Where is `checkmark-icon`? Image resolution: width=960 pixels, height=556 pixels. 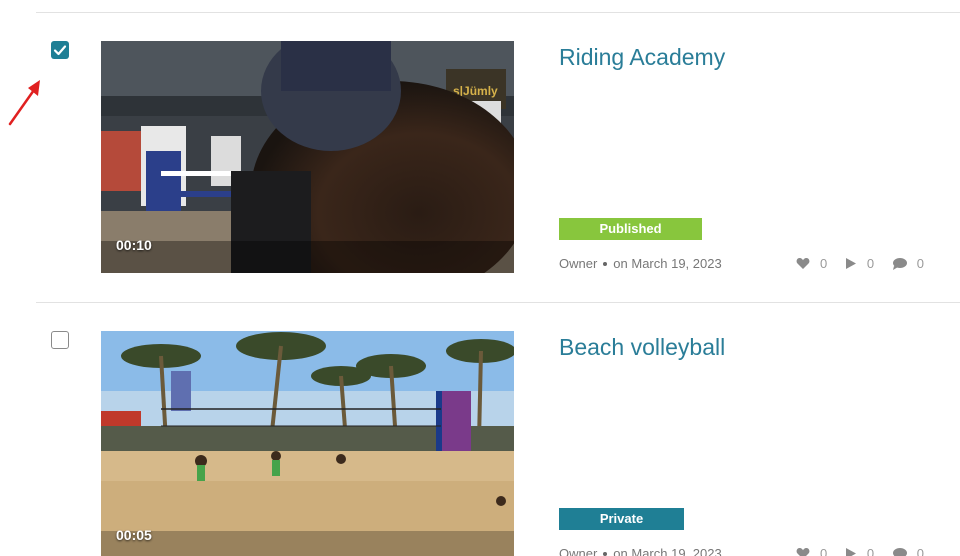
checkmark-icon is located at coordinates (60, 50).